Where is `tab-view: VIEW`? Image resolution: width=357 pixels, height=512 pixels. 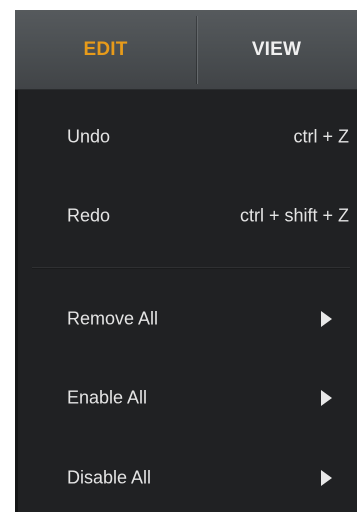
tab-view: VIEW is located at coordinates (276, 50).